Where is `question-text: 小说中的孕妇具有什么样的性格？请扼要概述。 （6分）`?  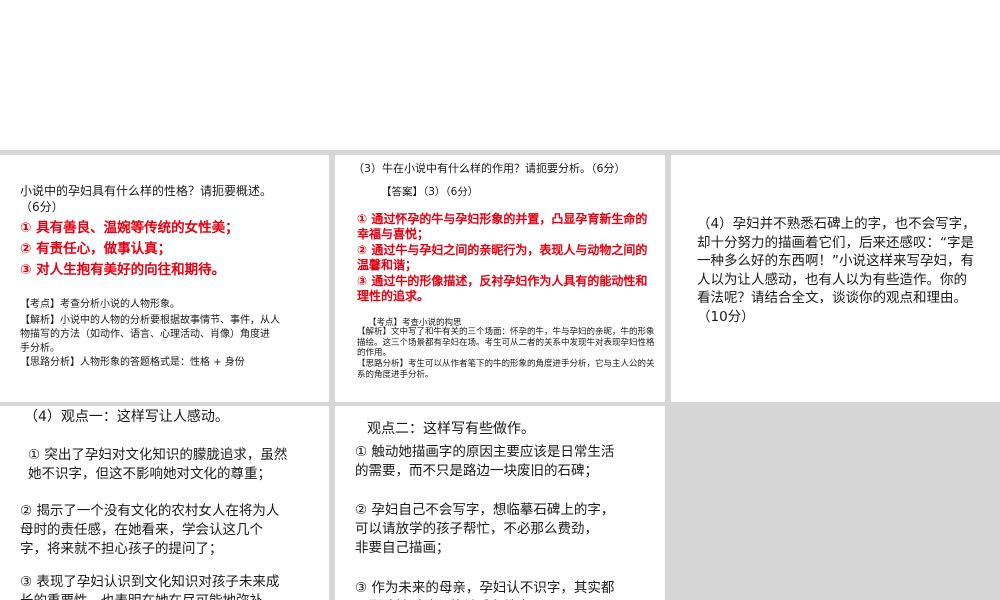
question-text: 小说中的孕妇具有什么样的性格？请扼要概述。 （6分） is located at coordinates (146, 199).